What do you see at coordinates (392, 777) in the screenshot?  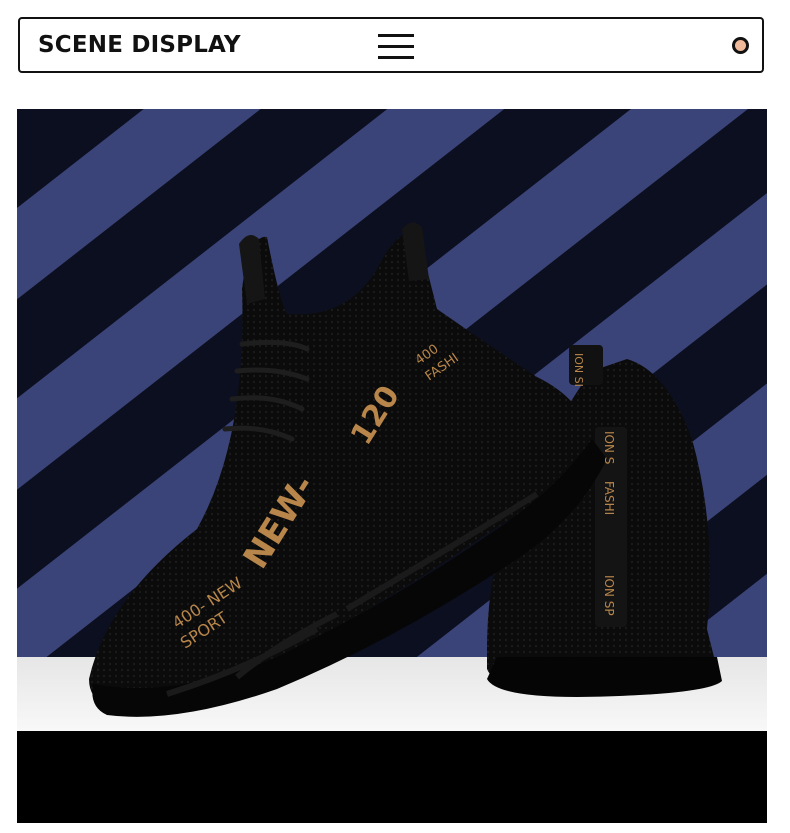 I see `bottom-black-band` at bounding box center [392, 777].